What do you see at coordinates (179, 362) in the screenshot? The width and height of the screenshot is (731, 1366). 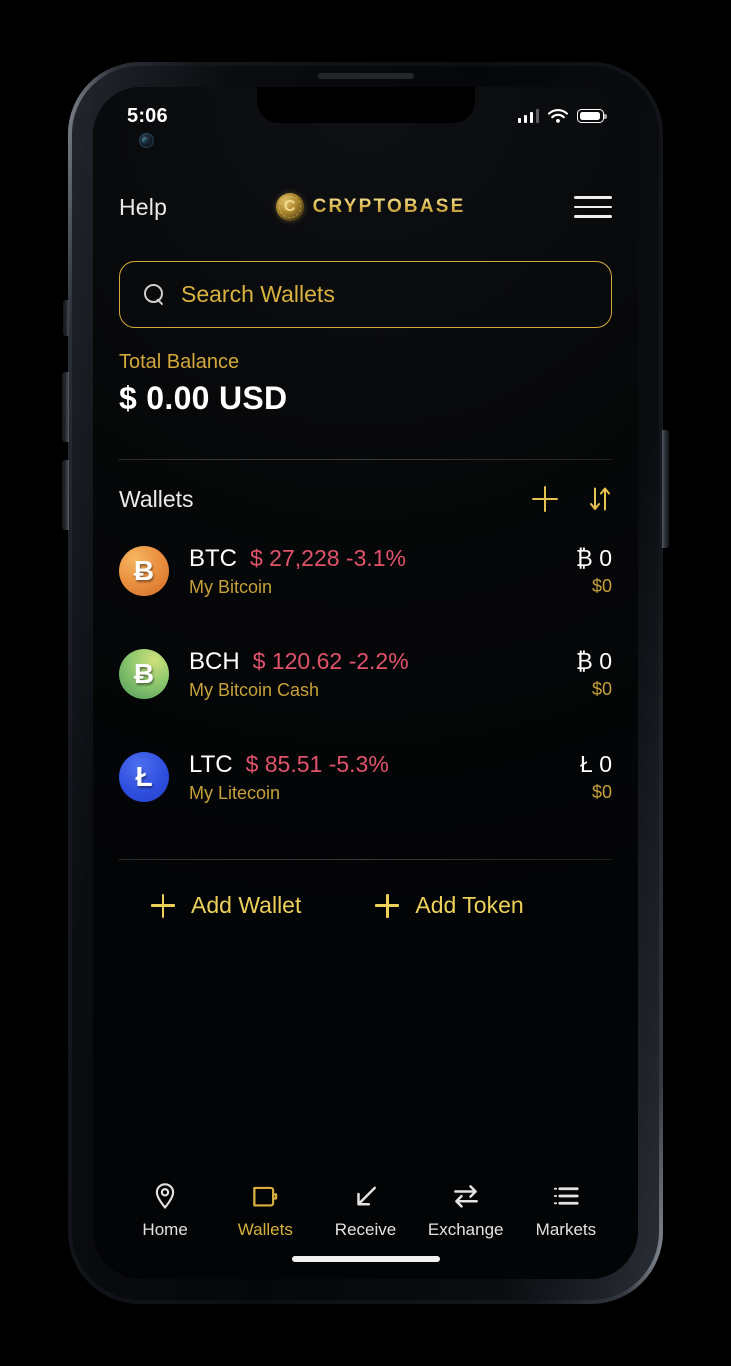 I see `total-balance-label: Total Balance` at bounding box center [179, 362].